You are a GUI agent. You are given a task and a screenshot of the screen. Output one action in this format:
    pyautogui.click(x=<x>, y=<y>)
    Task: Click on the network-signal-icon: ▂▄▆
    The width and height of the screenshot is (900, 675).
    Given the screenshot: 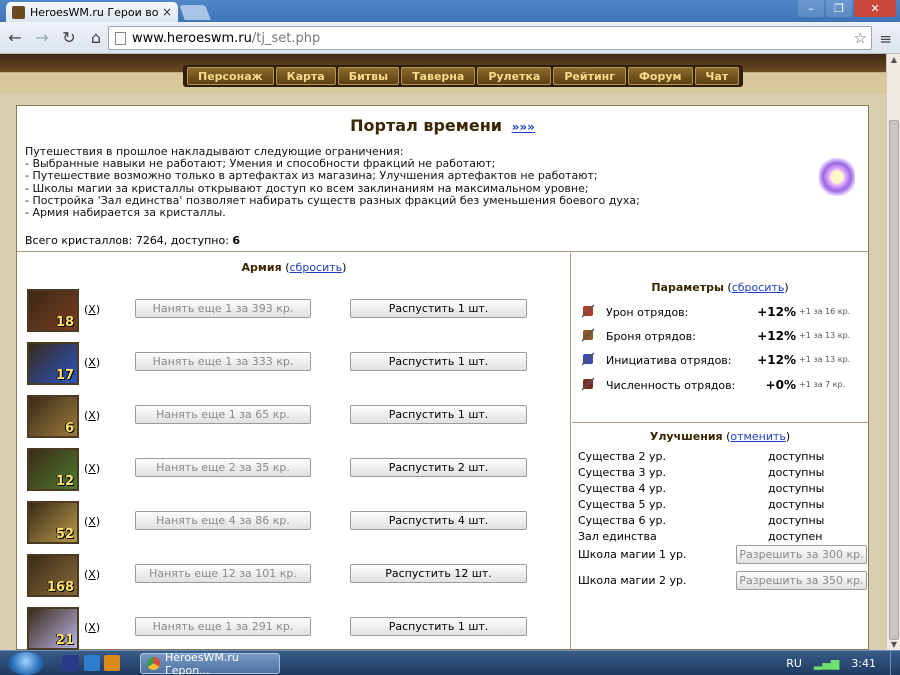 What is the action you would take?
    pyautogui.click(x=826, y=663)
    